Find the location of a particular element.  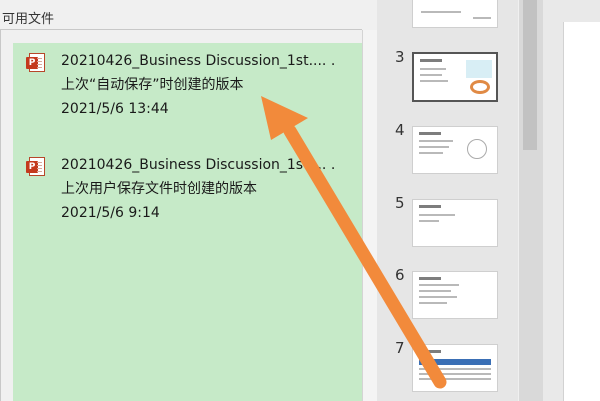

slide-number: 6 is located at coordinates (400, 275).